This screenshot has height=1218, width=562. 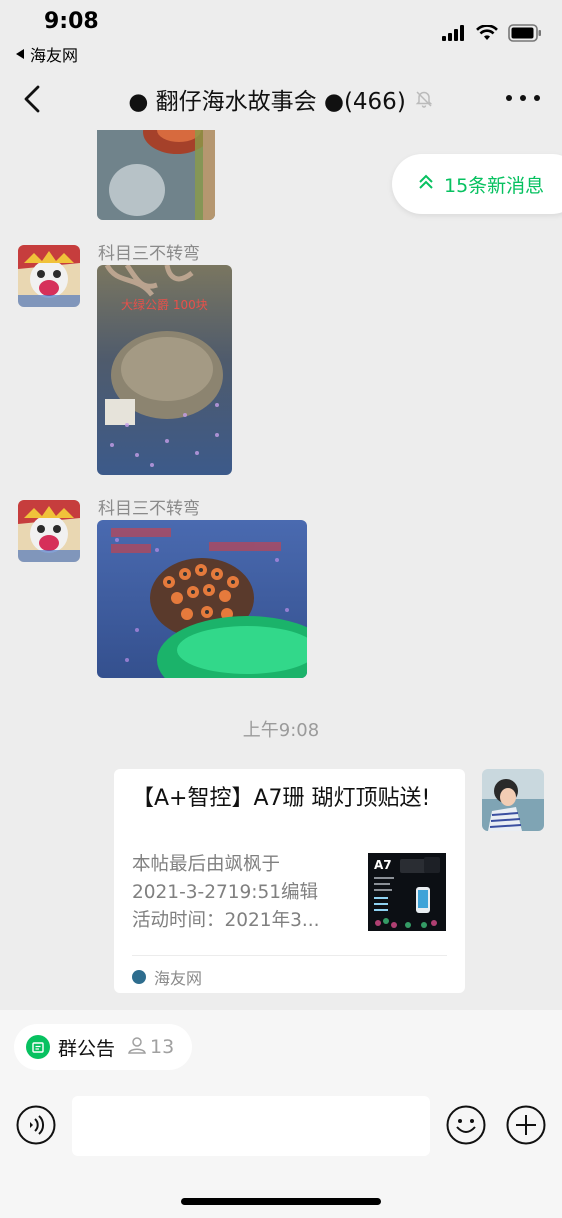 I want to click on more-functions-button, so click(x=526, y=1125).